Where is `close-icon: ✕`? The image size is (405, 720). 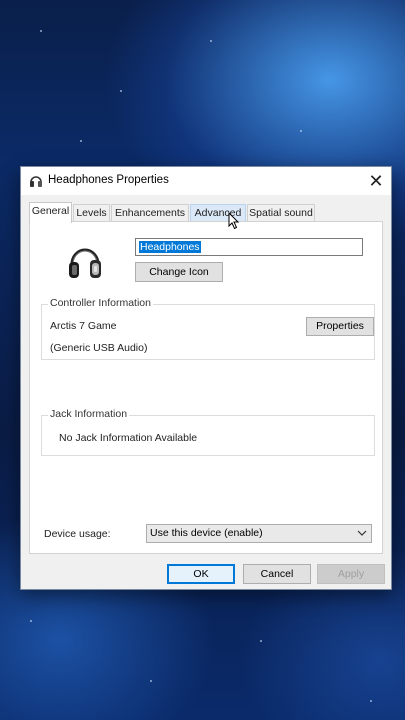 close-icon: ✕ is located at coordinates (376, 181).